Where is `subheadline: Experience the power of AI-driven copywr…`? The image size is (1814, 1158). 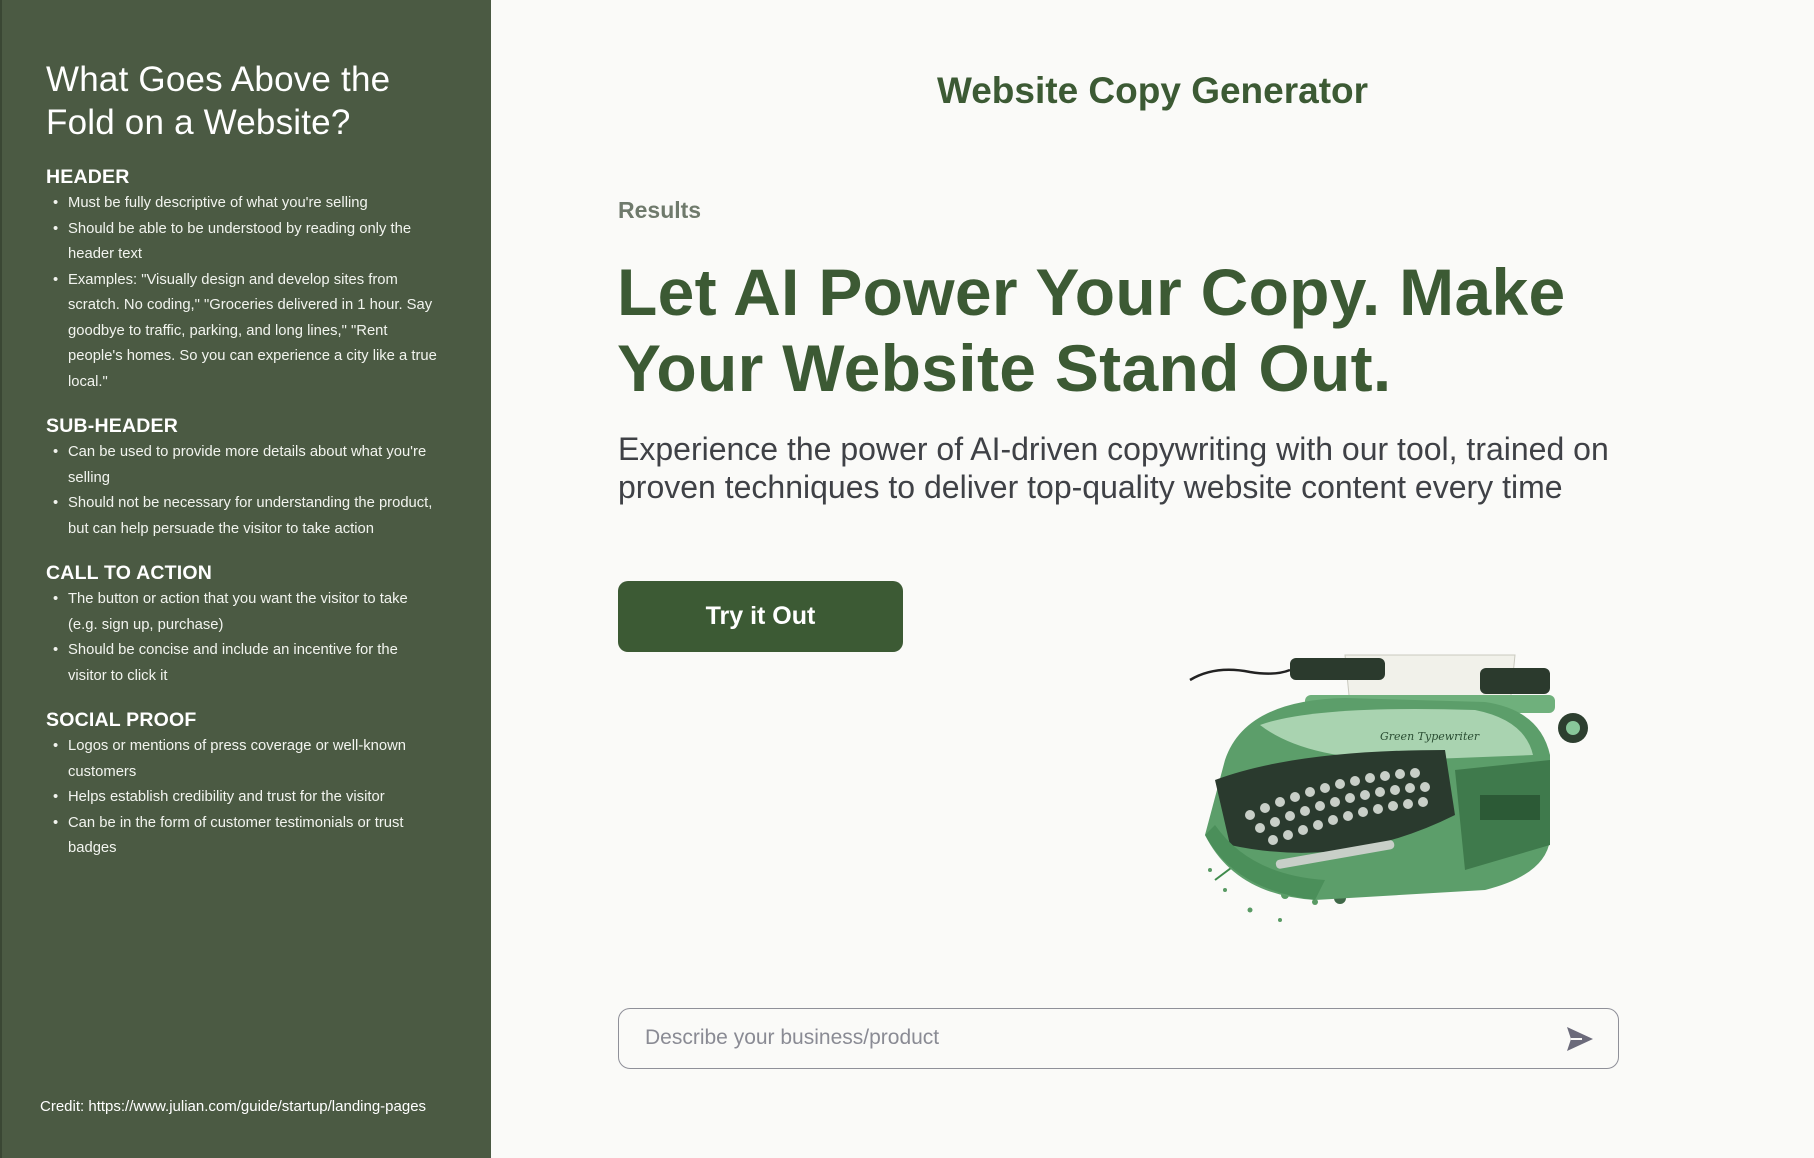 subheadline: Experience the power of AI-driven copywr… is located at coordinates (1113, 468).